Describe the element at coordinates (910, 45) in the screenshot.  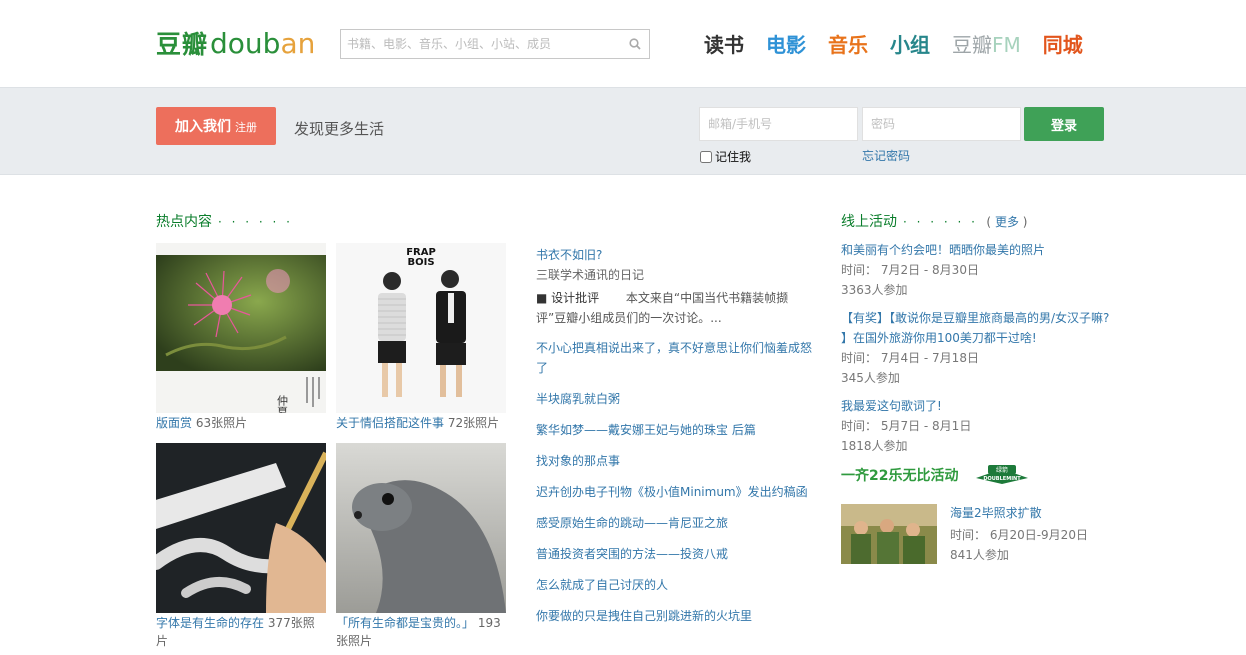
I see `nav-group: 小组` at that location.